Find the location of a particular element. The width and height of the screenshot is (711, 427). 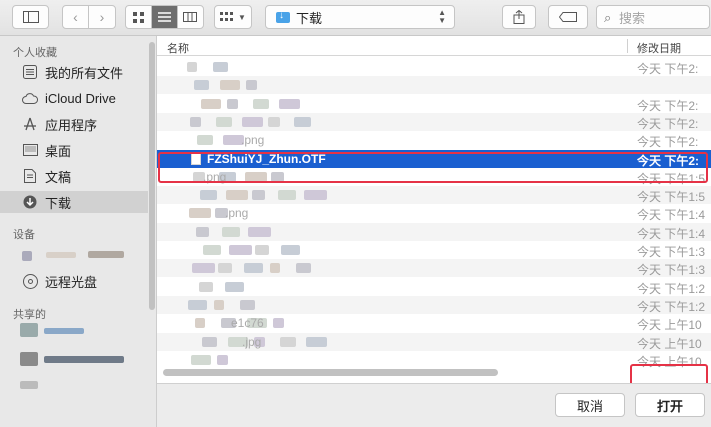

file-row: e1c76 今天 上午10 is located at coordinates (434, 323).